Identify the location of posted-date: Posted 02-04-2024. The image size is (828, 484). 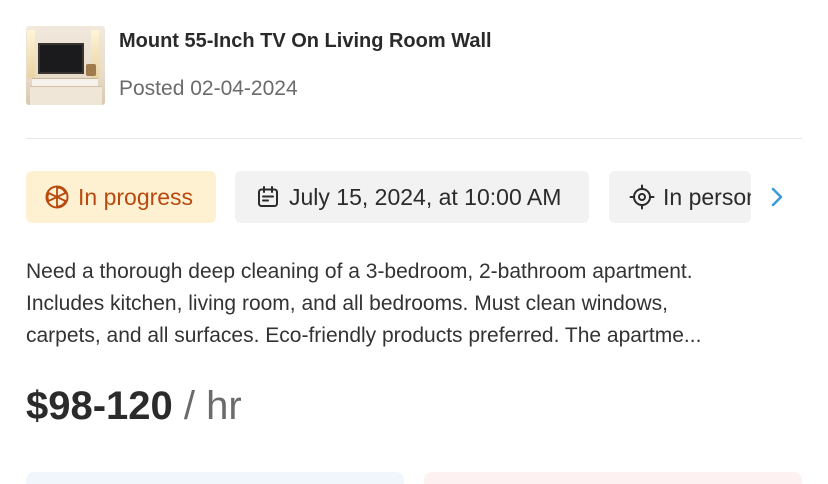
(208, 88).